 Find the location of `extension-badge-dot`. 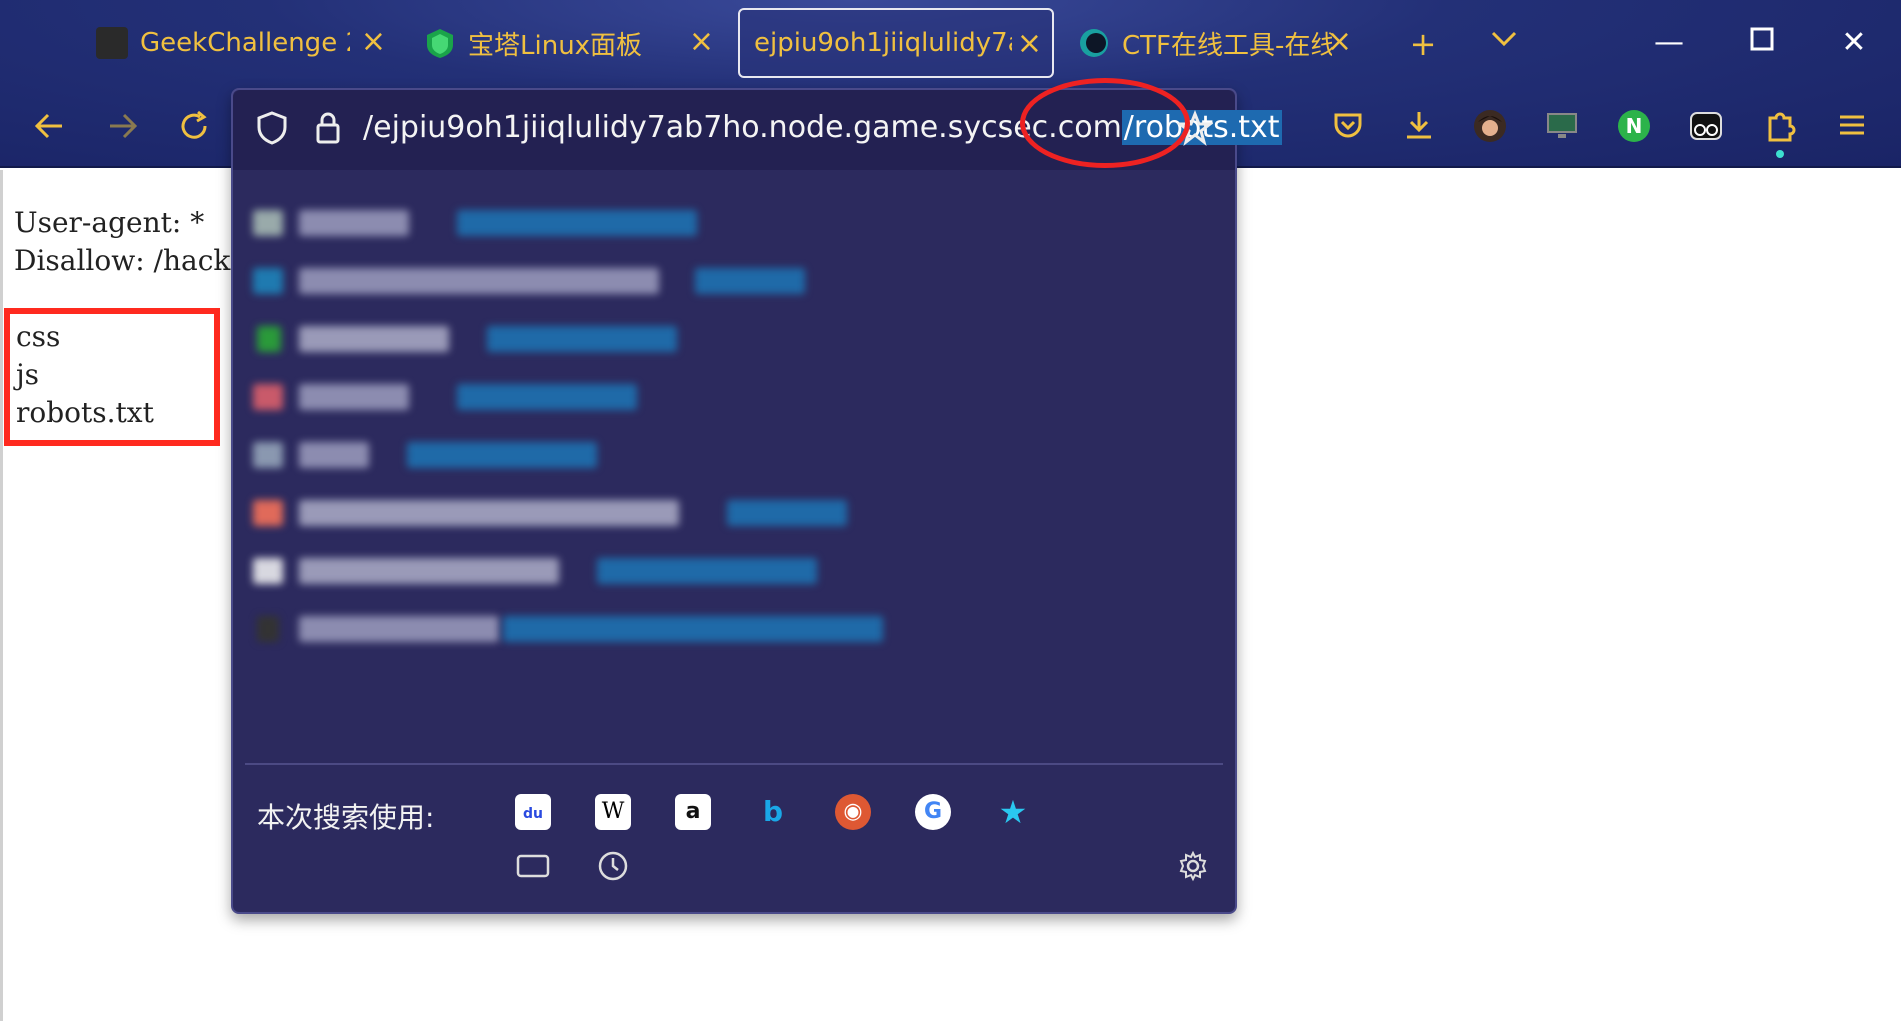

extension-badge-dot is located at coordinates (1780, 154).